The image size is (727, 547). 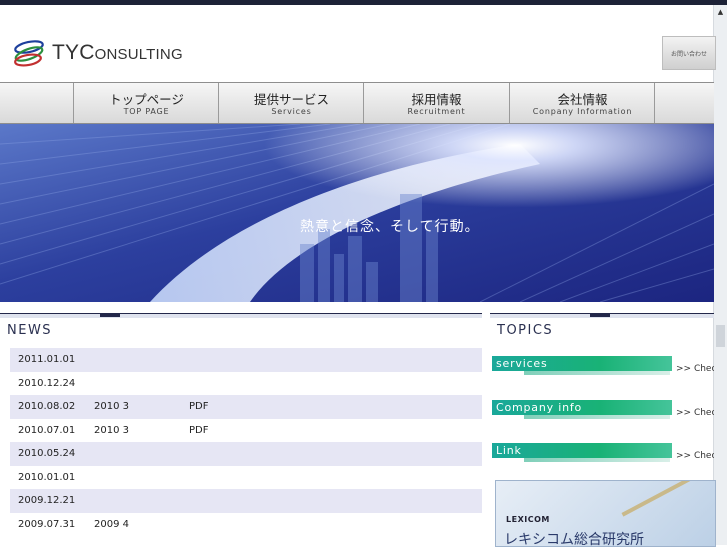 I want to click on list-item: 2010.07.01 2010 3 PDF, so click(x=246, y=431).